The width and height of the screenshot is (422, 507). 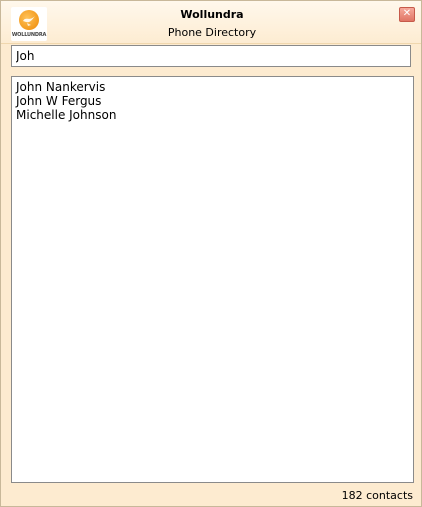 I want to click on list-item: Michelle Johnson, so click(x=214, y=115).